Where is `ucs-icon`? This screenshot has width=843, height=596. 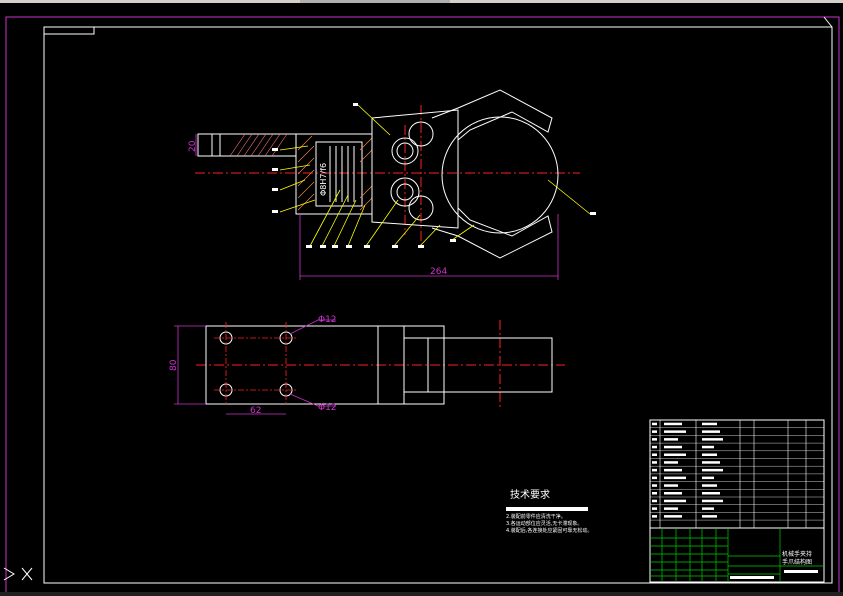 ucs-icon is located at coordinates (18, 574).